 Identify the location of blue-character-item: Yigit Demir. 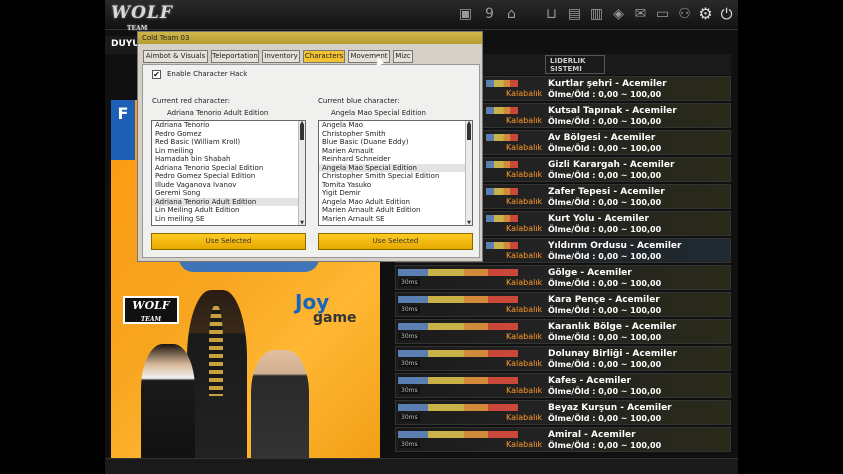
(395, 193).